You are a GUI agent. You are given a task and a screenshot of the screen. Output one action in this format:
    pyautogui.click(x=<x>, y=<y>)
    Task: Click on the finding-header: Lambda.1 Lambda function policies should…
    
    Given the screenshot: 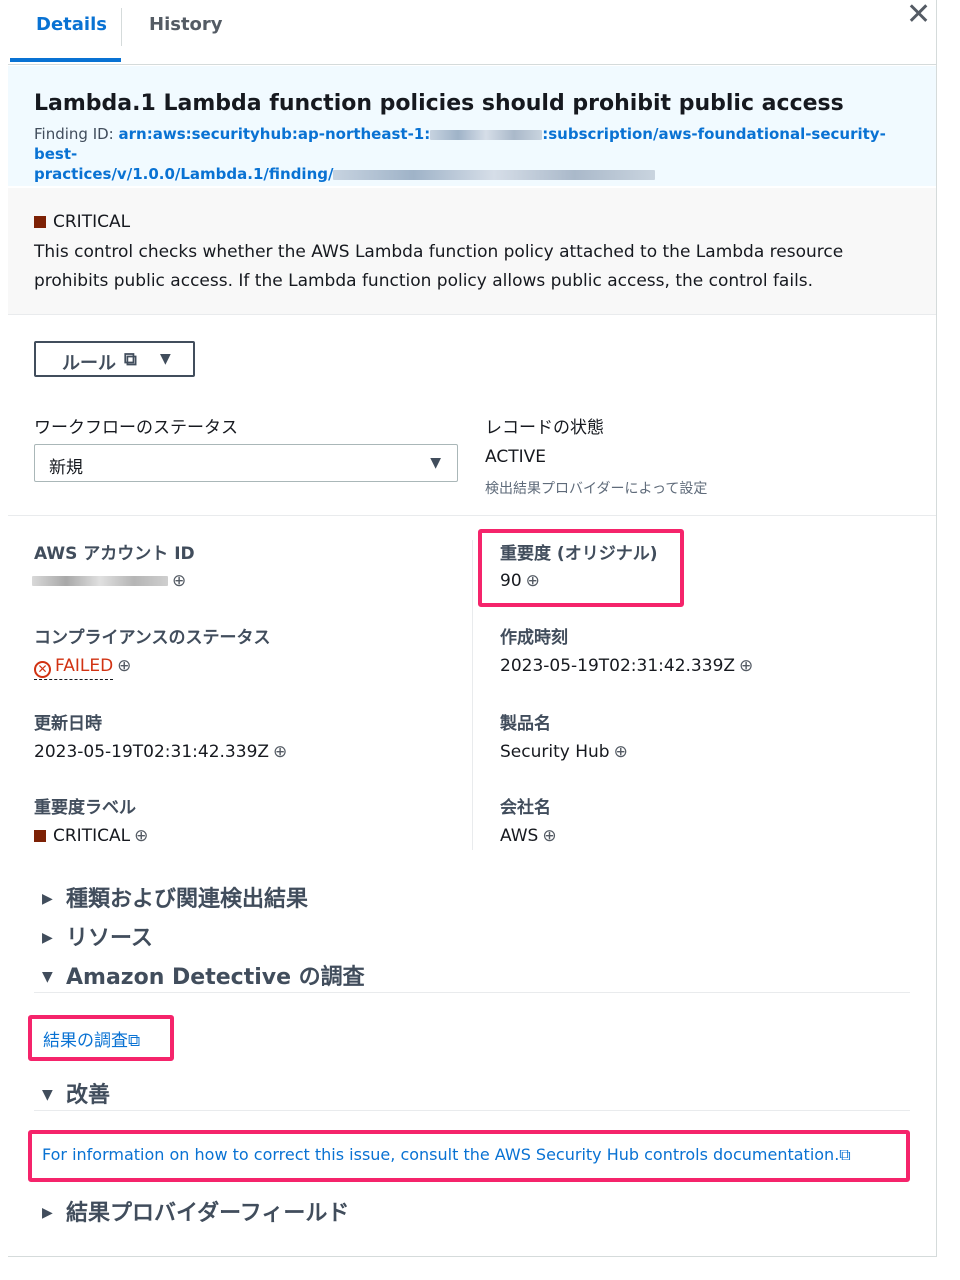 What is the action you would take?
    pyautogui.click(x=472, y=126)
    